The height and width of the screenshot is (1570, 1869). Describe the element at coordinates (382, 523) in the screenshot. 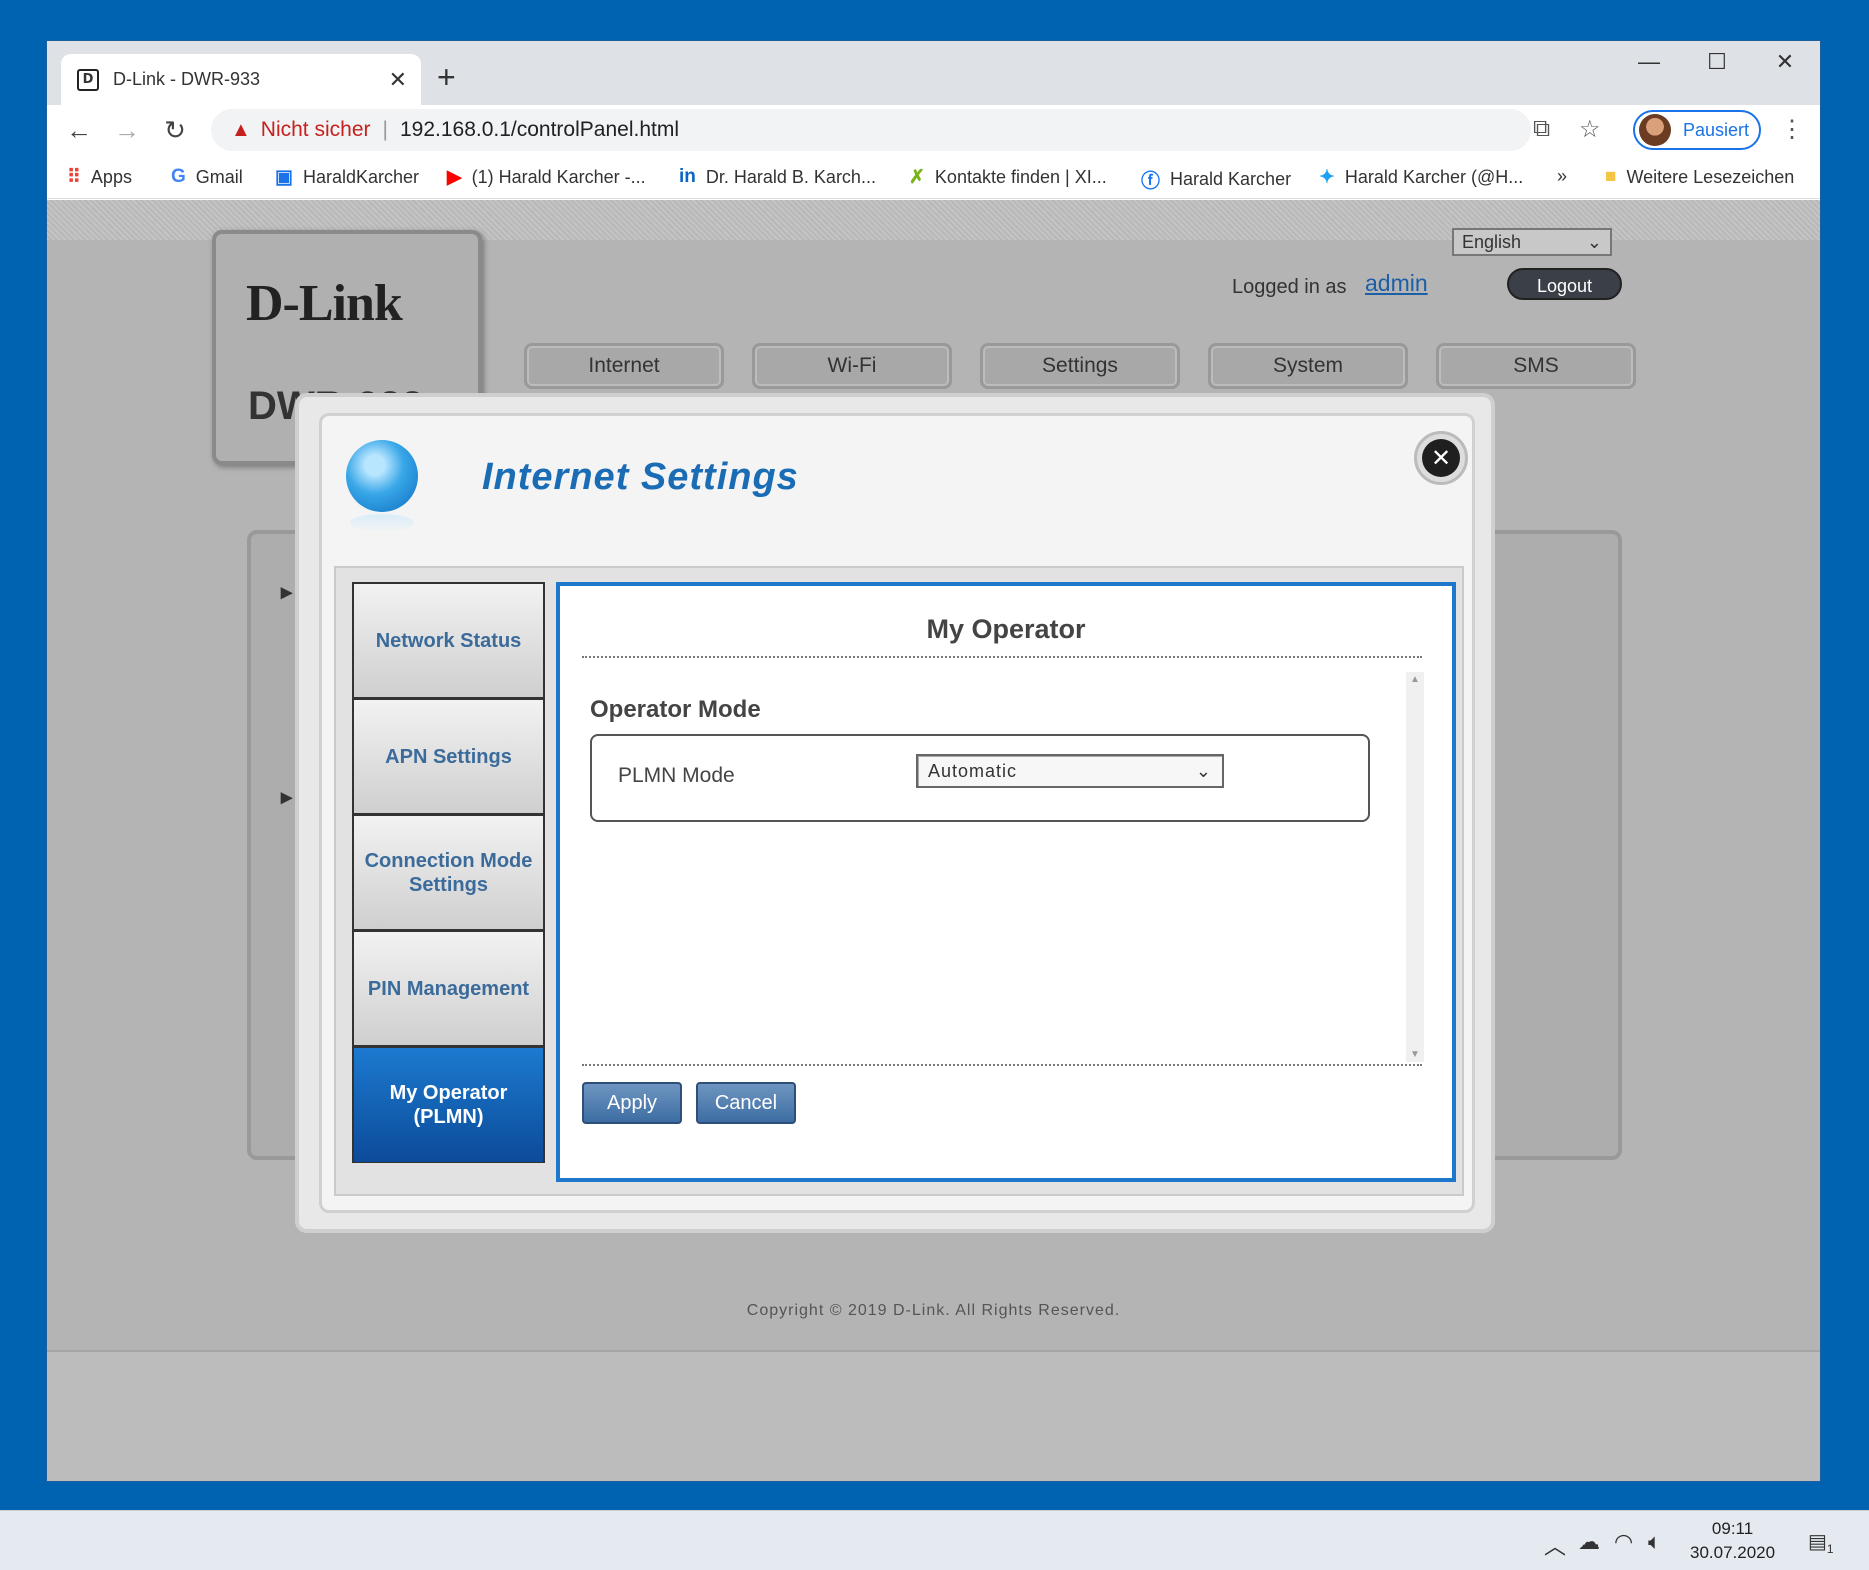

I see `globe-reflection` at that location.